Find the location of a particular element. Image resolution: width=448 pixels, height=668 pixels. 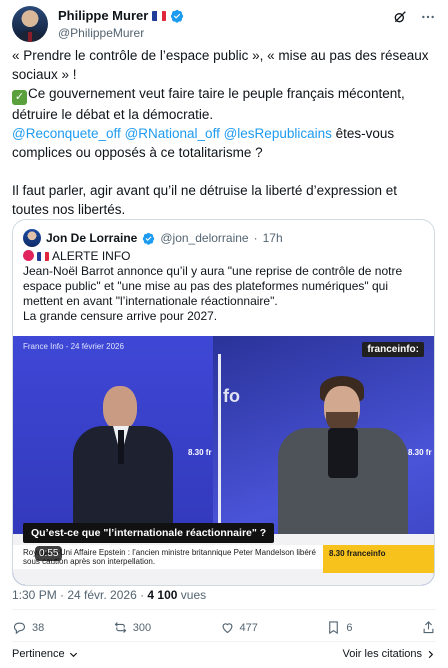

person-right-sweater is located at coordinates (343, 453).